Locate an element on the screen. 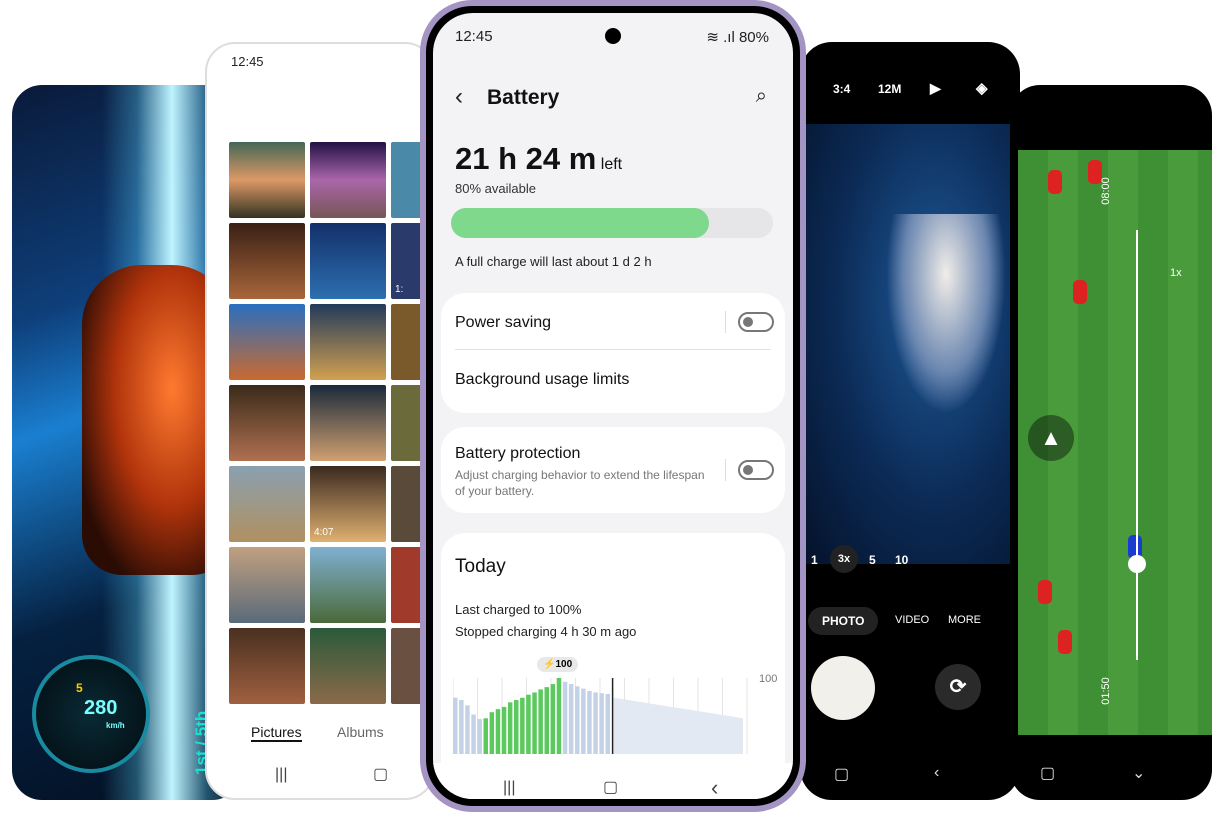  search-icon: ⌕ is located at coordinates (761, 96).